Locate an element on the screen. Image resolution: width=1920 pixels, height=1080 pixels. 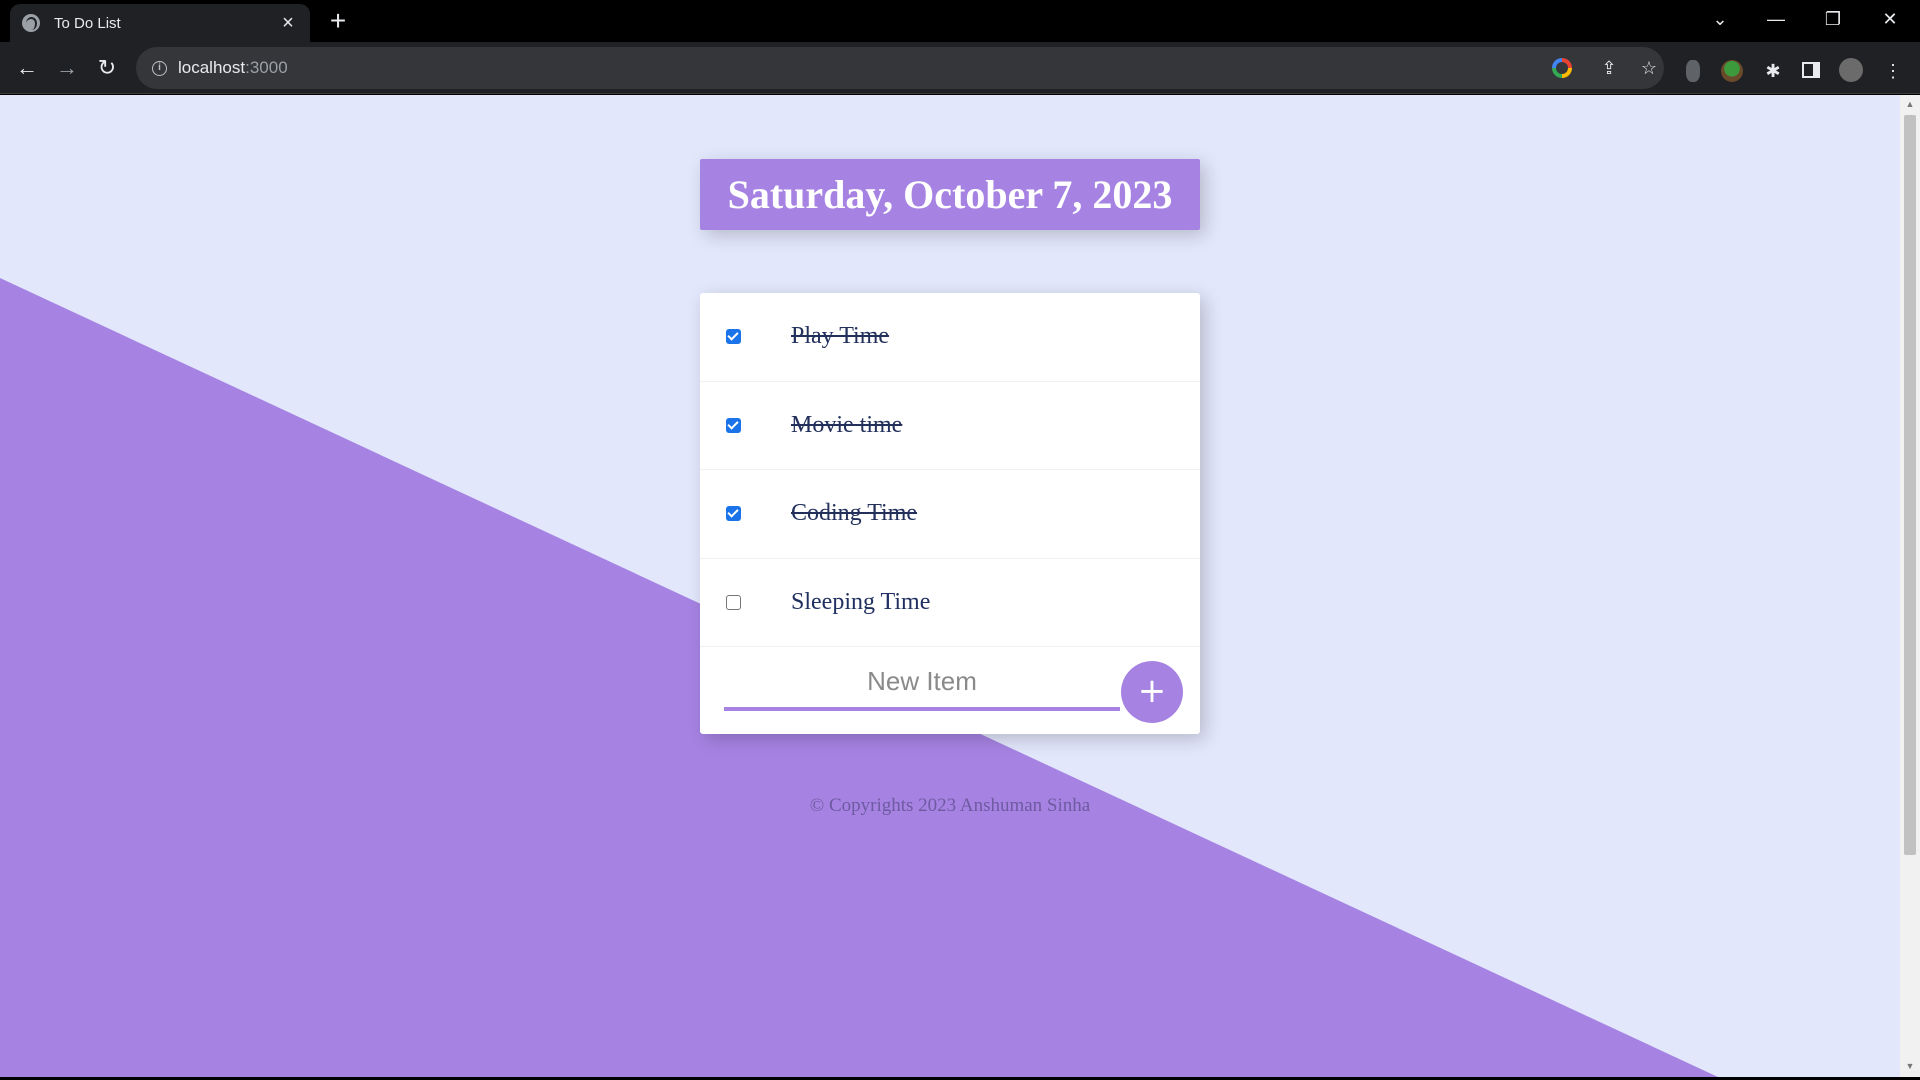
globe-icon is located at coordinates (31, 23).